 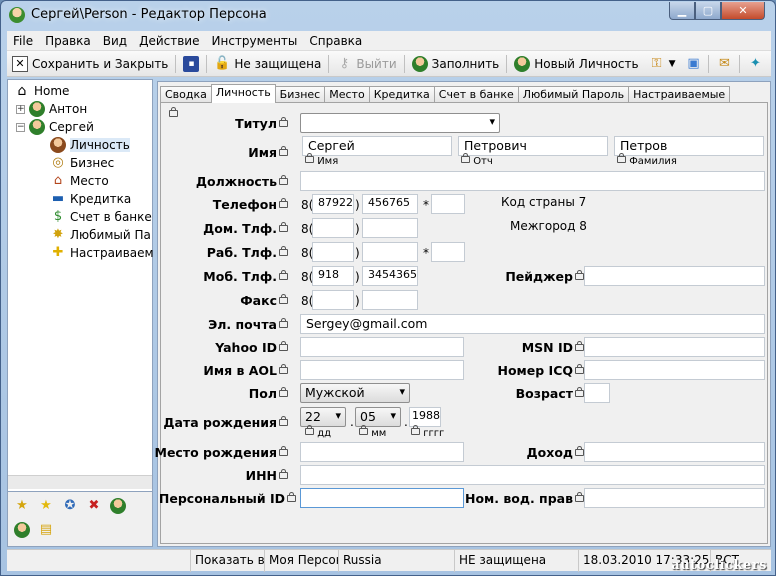 What do you see at coordinates (679, 94) in the screenshot?
I see `tab-custom: Настраиваемые` at bounding box center [679, 94].